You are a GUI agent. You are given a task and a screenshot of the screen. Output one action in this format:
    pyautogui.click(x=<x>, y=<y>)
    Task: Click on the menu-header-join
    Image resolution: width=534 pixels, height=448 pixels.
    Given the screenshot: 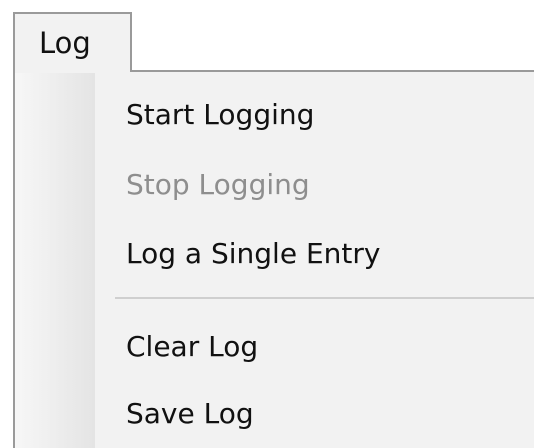 What is the action you would take?
    pyautogui.click(x=72, y=71)
    